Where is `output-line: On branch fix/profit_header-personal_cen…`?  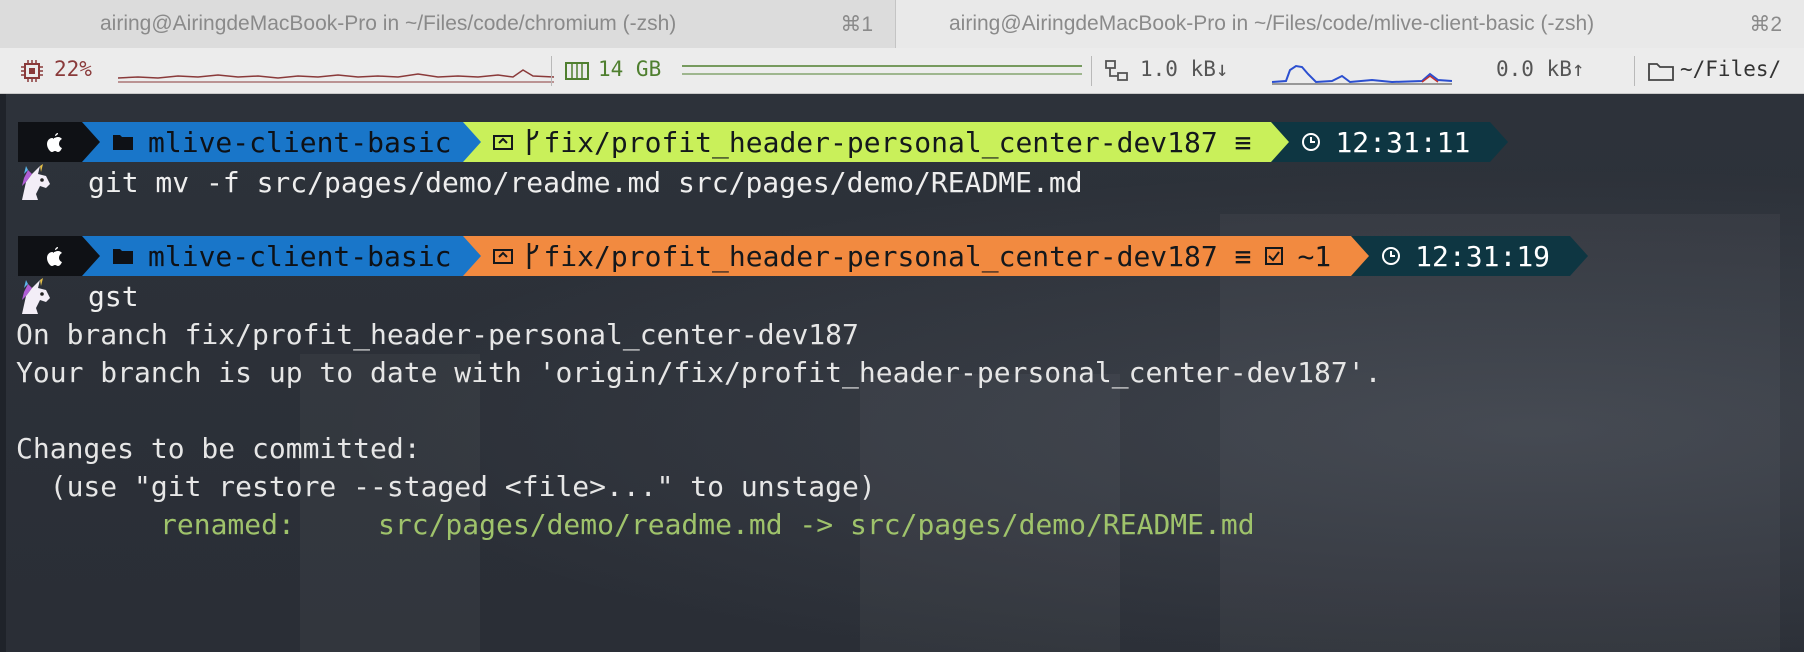 output-line: On branch fix/profit_header-personal_cen… is located at coordinates (437, 334).